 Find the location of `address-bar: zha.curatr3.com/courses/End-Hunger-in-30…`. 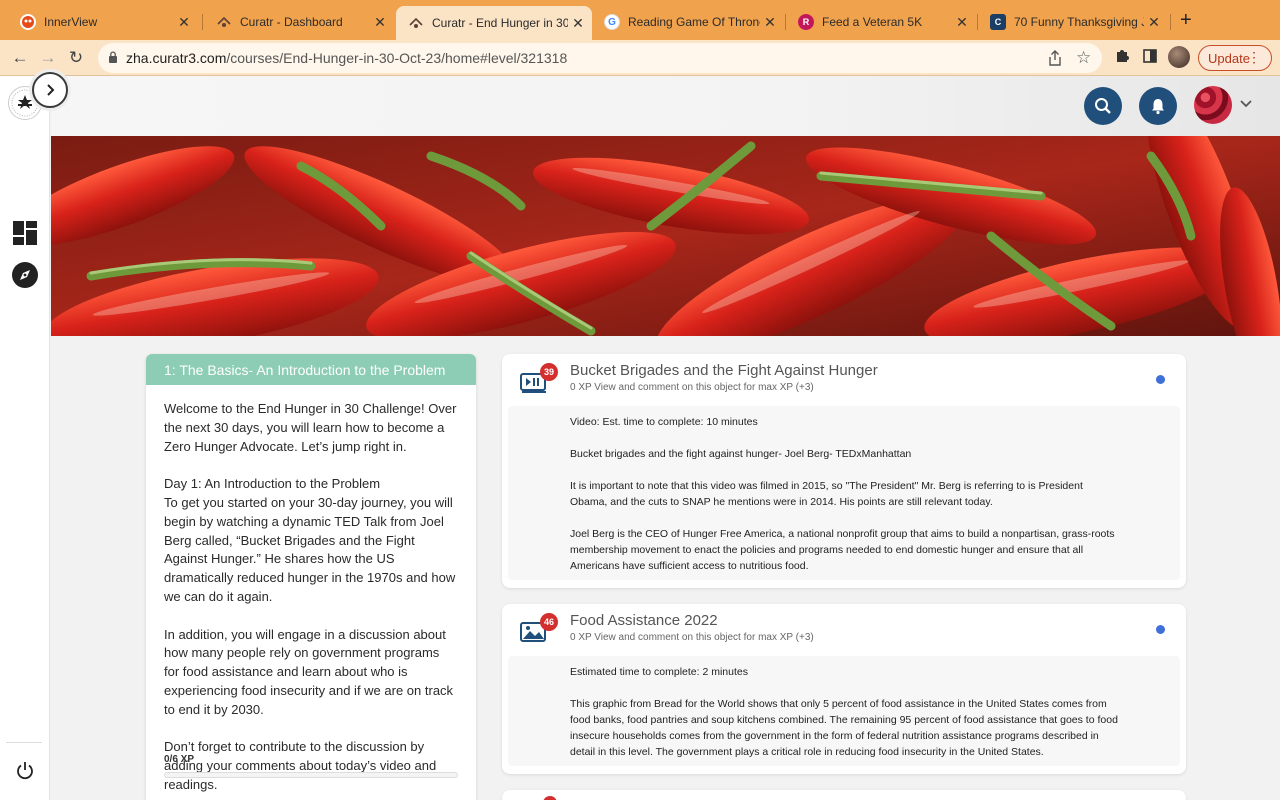

address-bar: zha.curatr3.com/courses/End-Hunger-in-30… is located at coordinates (600, 58).